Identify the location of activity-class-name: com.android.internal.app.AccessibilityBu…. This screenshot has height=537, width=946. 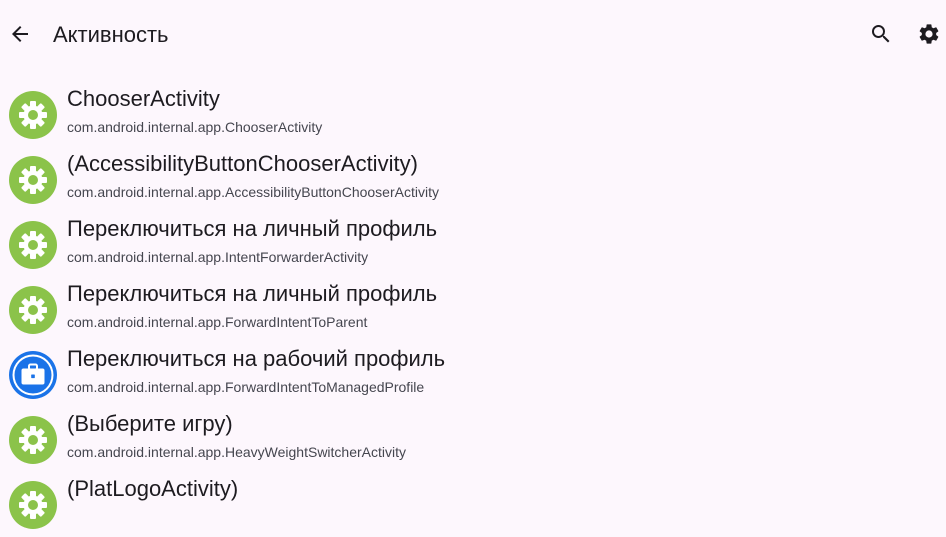
(253, 192).